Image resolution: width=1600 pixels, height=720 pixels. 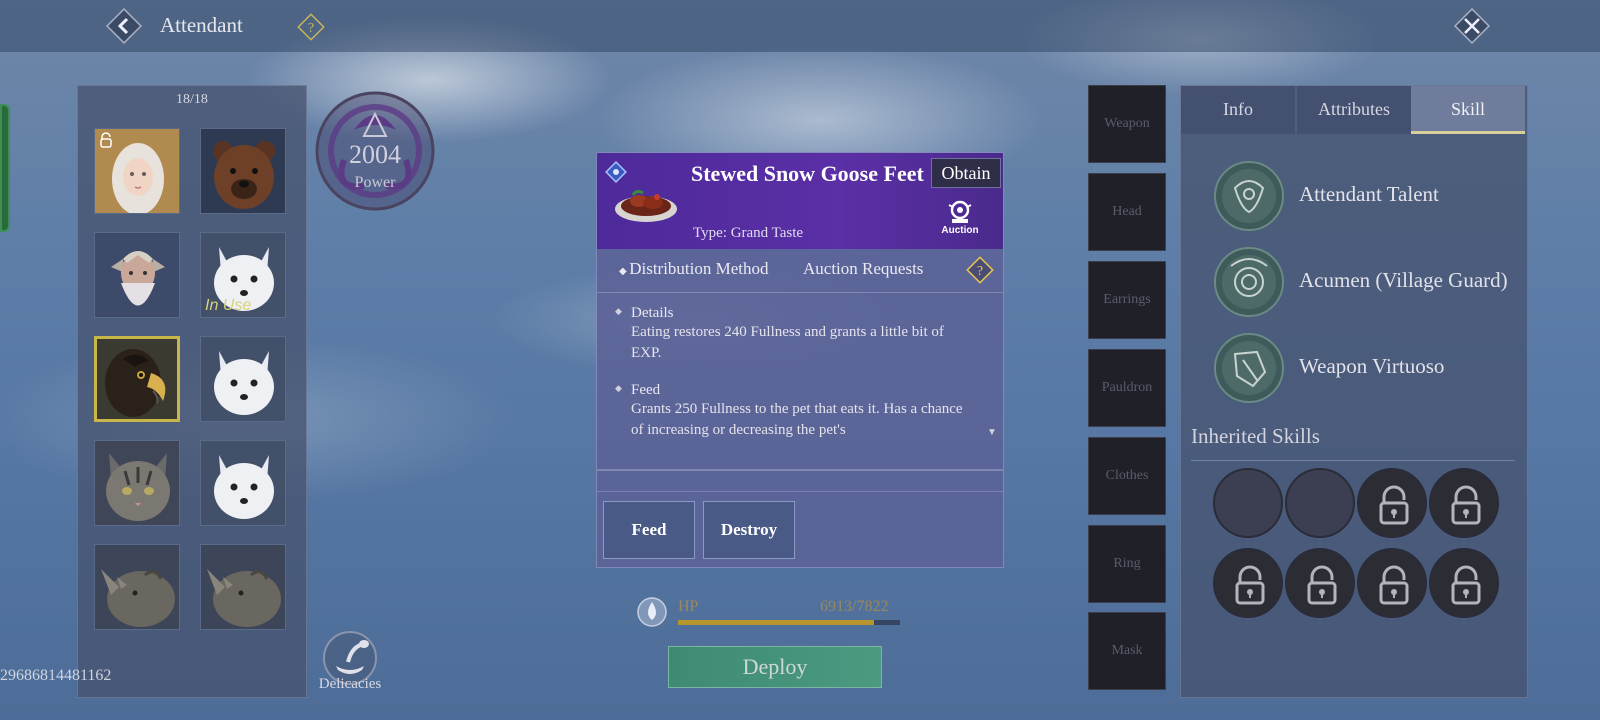 I want to click on item-name: Stewed Snow Goose Feet, so click(x=807, y=173).